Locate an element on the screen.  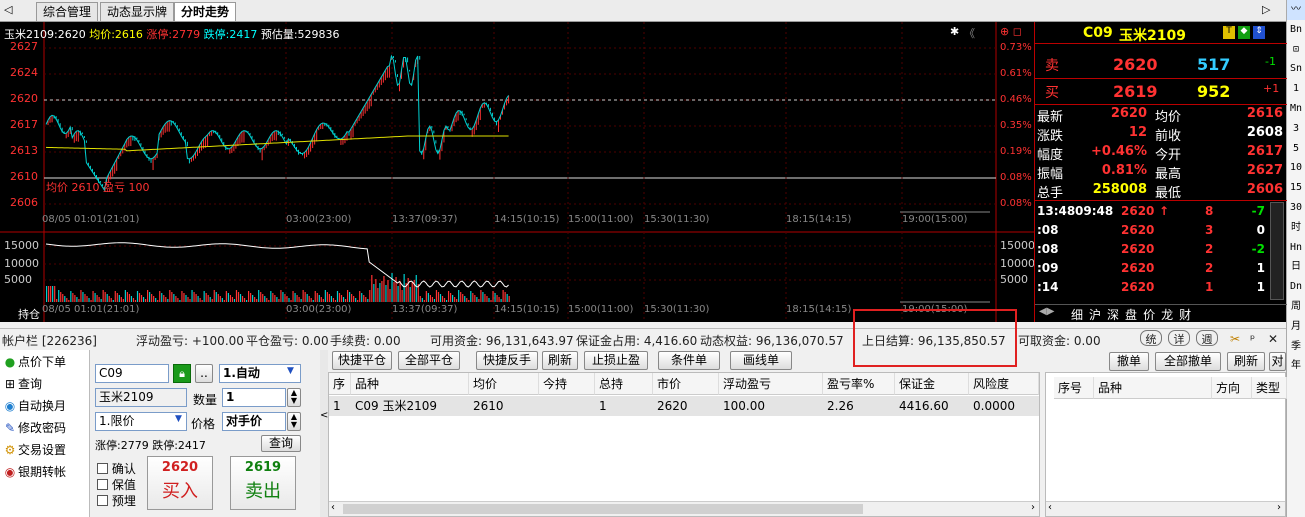
column-header: 浮动盈亏 is located at coordinates (771, 384).